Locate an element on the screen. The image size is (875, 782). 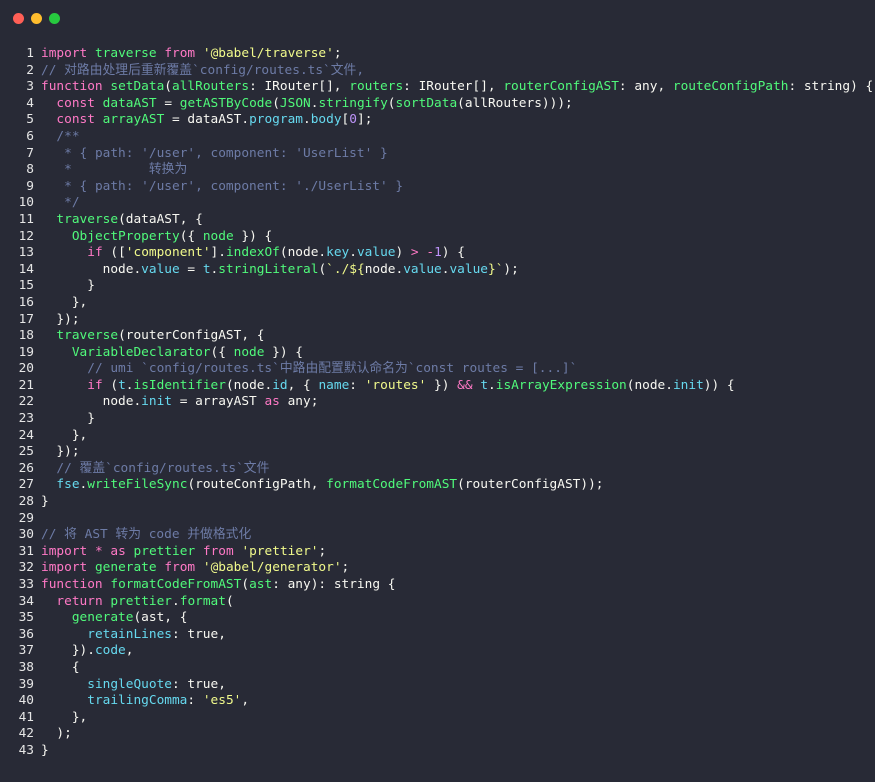
code-line: 38 { is located at coordinates (437, 668).